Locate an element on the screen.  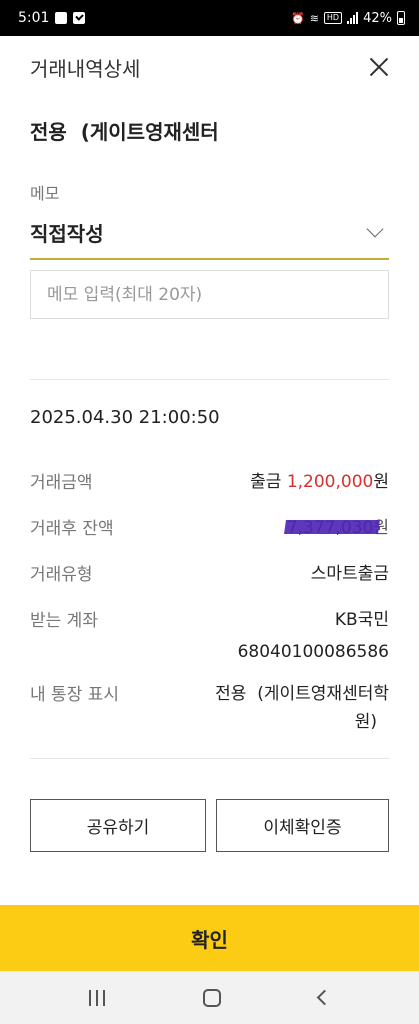
alarm-icon: ⏰ is located at coordinates (297, 18).